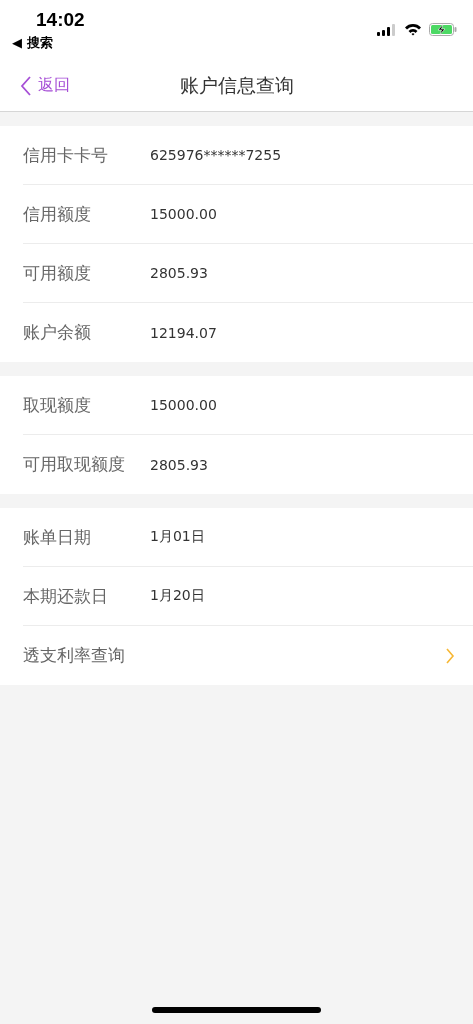 The width and height of the screenshot is (473, 1024). What do you see at coordinates (183, 332) in the screenshot?
I see `field-value: 12194.07` at bounding box center [183, 332].